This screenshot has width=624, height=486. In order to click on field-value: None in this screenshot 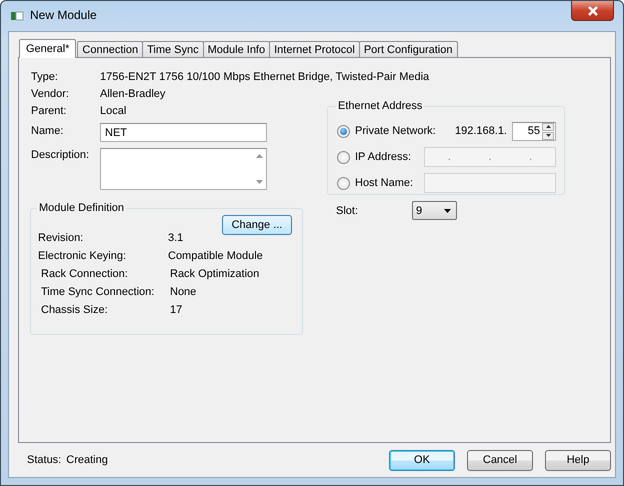, I will do `click(182, 292)`.